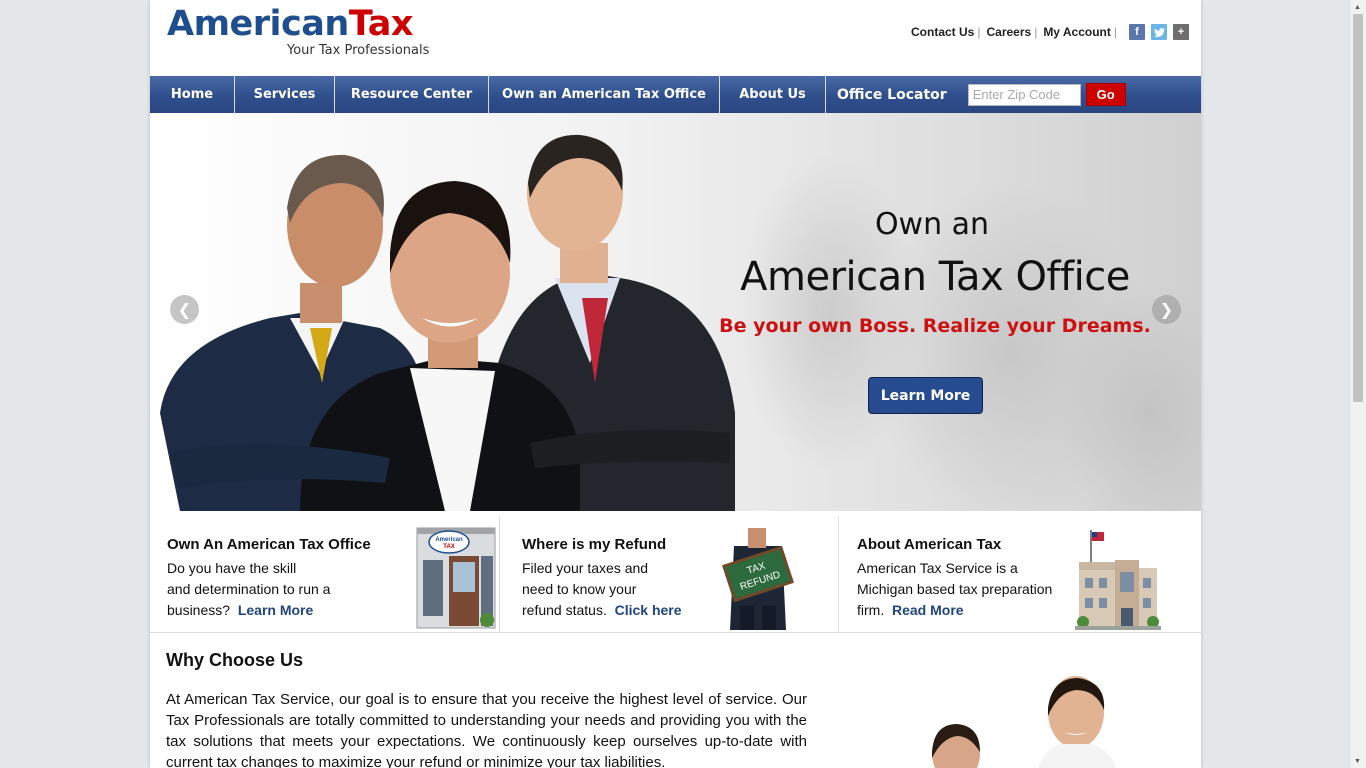 The height and width of the screenshot is (768, 1366). Describe the element at coordinates (929, 544) in the screenshot. I see `feature-title: About American Tax` at that location.